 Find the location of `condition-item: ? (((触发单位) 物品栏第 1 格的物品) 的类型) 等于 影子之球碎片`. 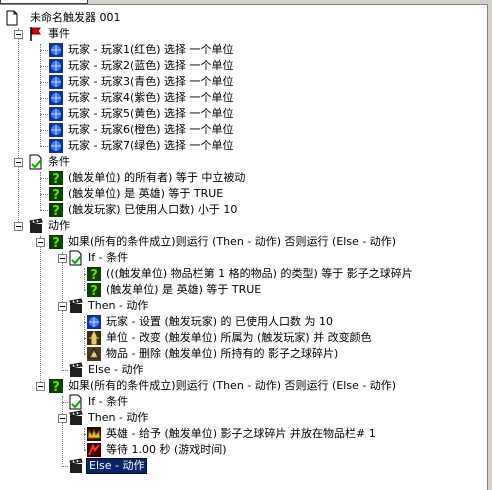

condition-item: ? (((触发单位) 物品栏第 1 格的物品) 的类型) 等于 影子之球碎片 is located at coordinates (243, 274).